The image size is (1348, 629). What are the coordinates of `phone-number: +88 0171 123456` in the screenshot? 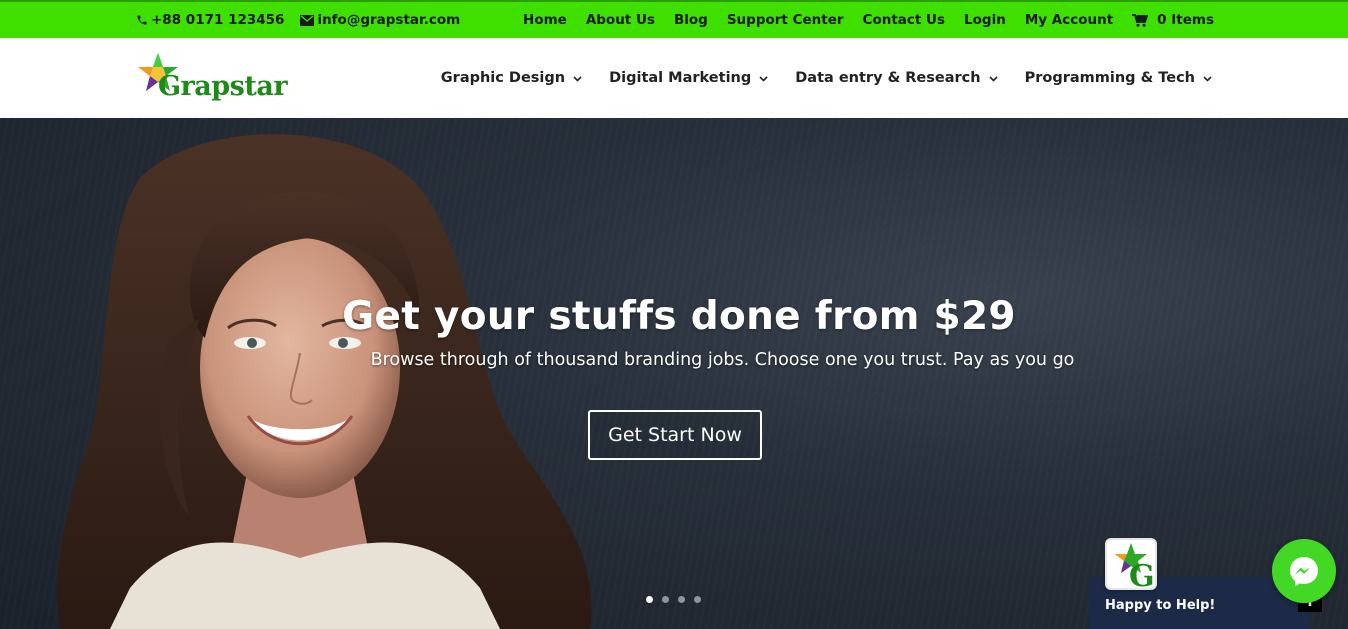 It's located at (218, 20).